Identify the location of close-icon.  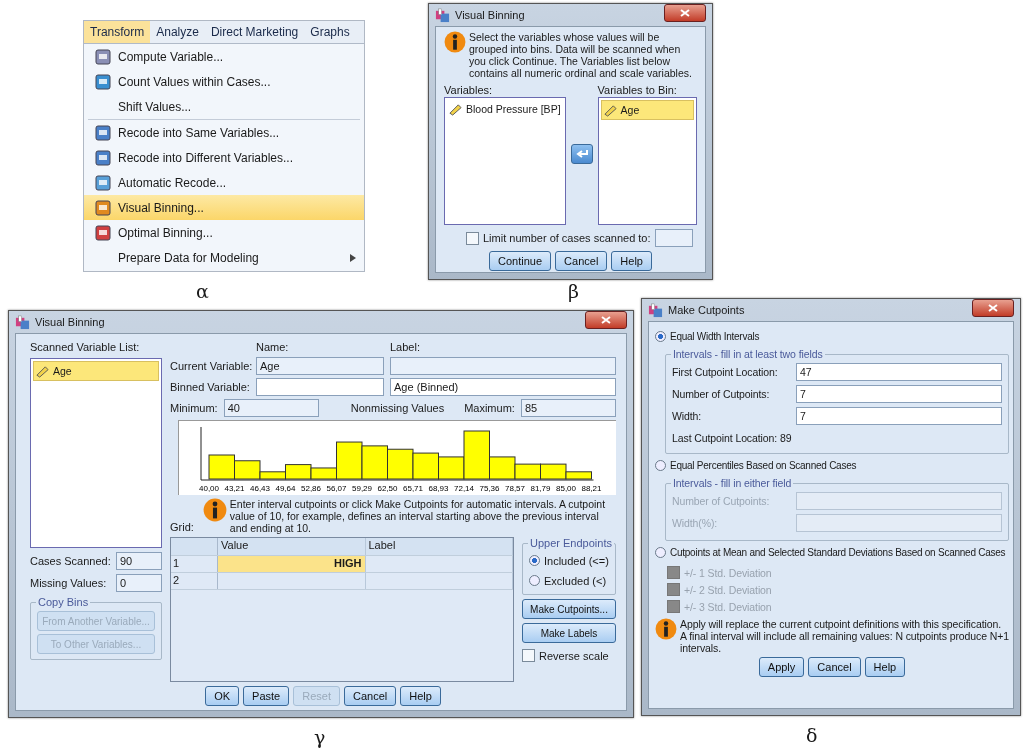
(993, 308).